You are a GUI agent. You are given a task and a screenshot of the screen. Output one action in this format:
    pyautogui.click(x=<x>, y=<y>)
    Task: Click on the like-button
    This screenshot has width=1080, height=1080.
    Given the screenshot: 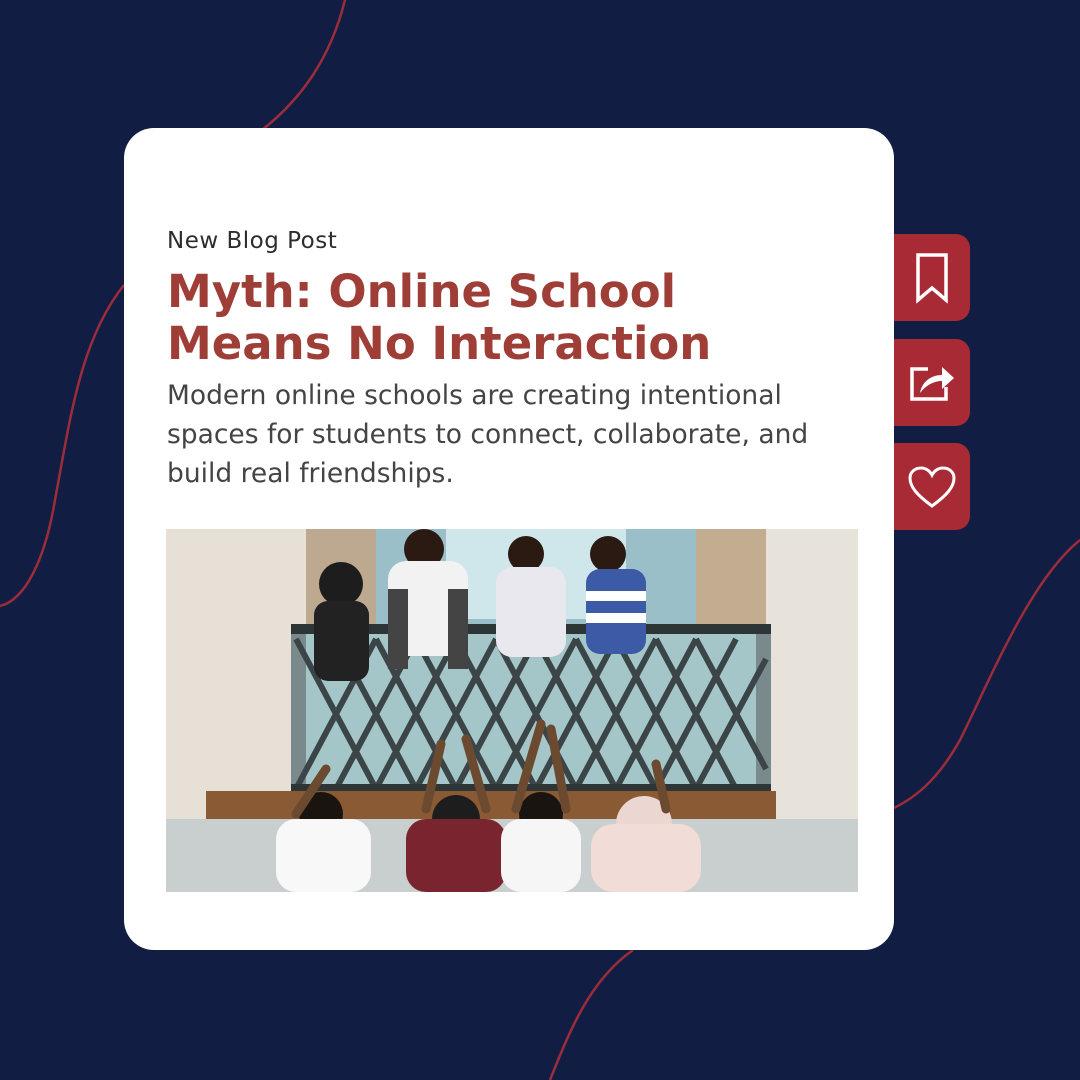 What is the action you would take?
    pyautogui.click(x=932, y=486)
    